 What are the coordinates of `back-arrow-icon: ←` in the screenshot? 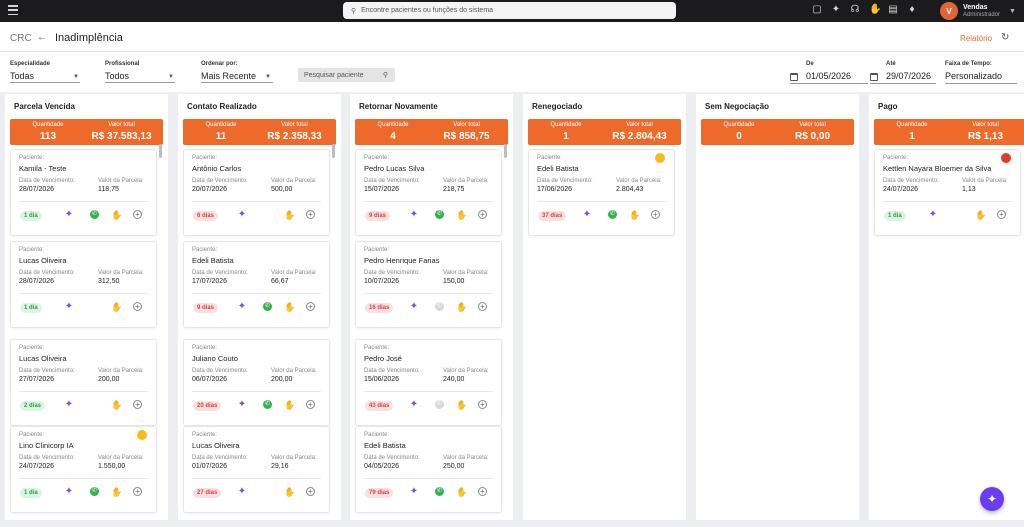 It's located at (42, 37).